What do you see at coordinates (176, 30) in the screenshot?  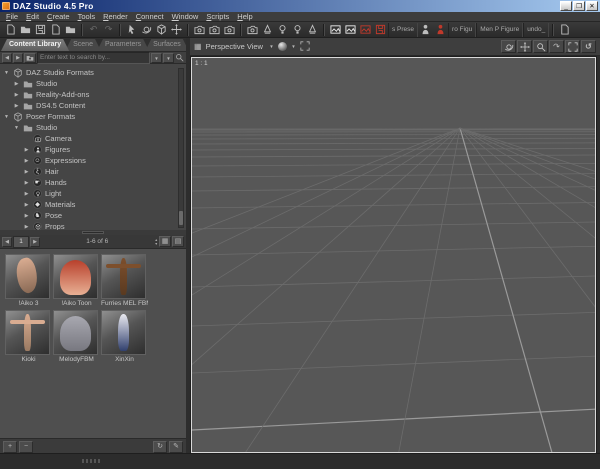 I see `translate-tool-button` at bounding box center [176, 30].